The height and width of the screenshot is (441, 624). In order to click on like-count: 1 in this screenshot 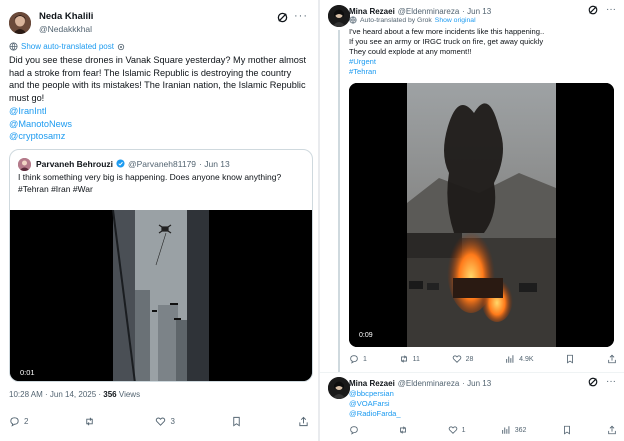, I will do `click(463, 430)`.